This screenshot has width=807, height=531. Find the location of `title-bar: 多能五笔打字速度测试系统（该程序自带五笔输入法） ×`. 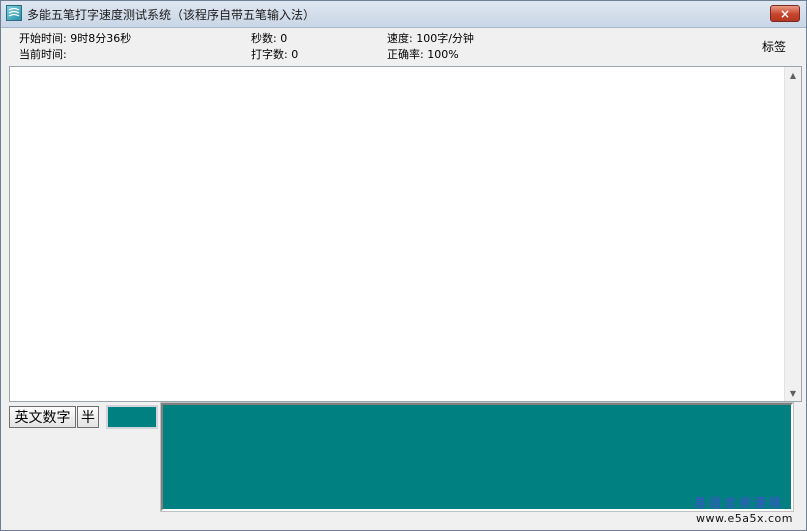

title-bar: 多能五笔打字速度测试系统（该程序自带五笔输入法） × is located at coordinates (403, 14).